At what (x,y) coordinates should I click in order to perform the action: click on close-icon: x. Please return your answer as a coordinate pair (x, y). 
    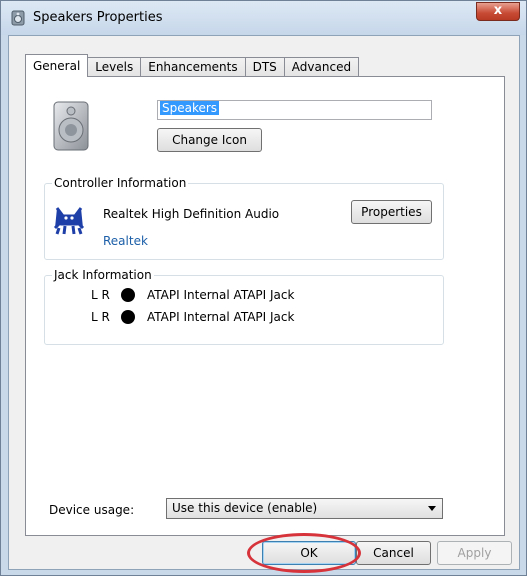
    Looking at the image, I should click on (498, 10).